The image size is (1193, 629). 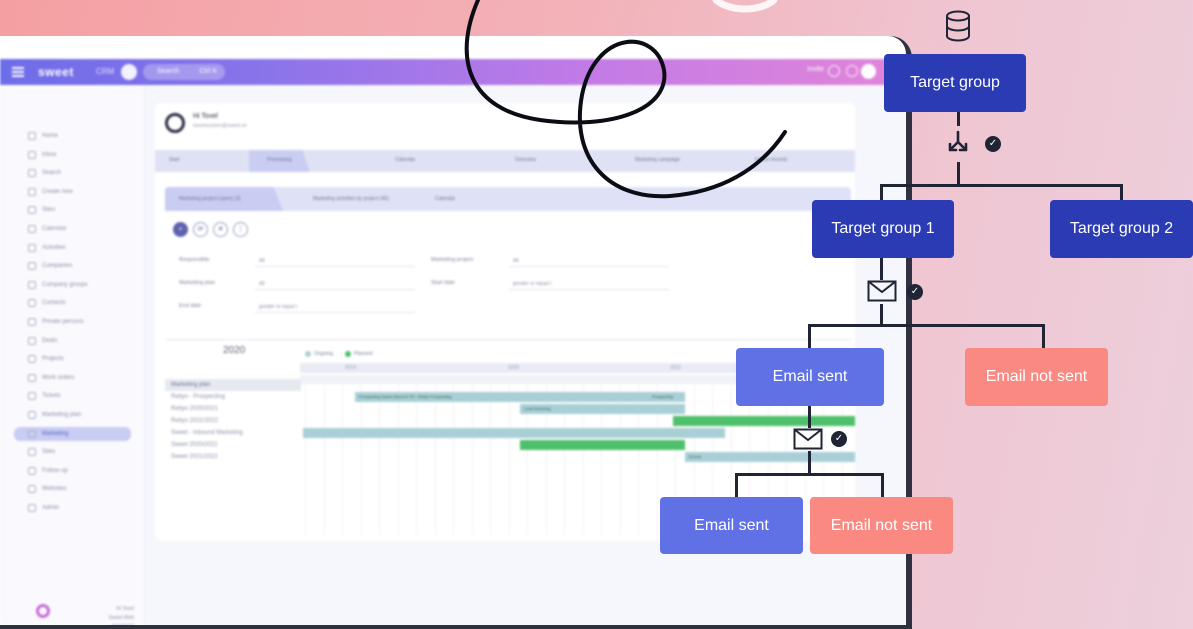 What do you see at coordinates (881, 315) in the screenshot?
I see `connector-env1-down` at bounding box center [881, 315].